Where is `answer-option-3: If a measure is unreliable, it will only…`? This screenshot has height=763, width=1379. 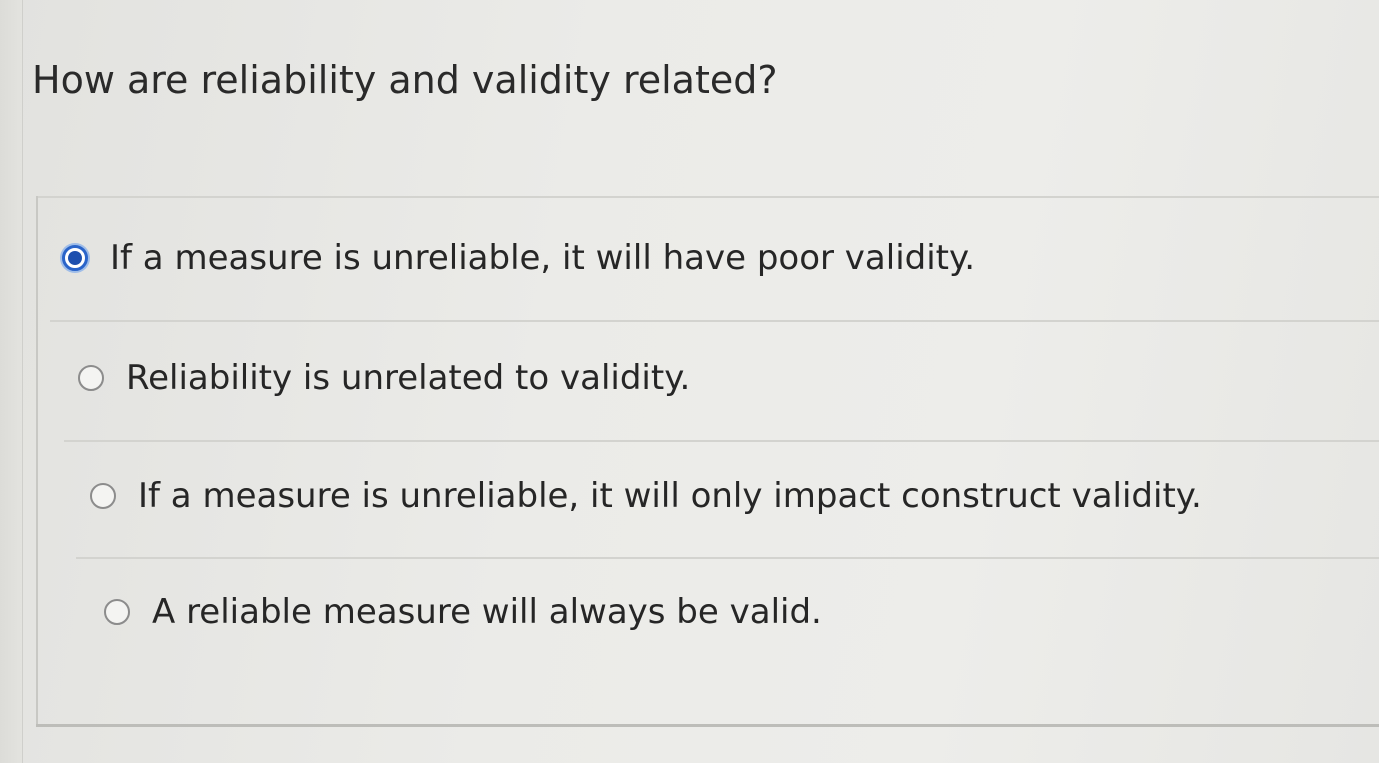
answer-option-3: If a measure is unreliable, it will only… is located at coordinates (646, 496).